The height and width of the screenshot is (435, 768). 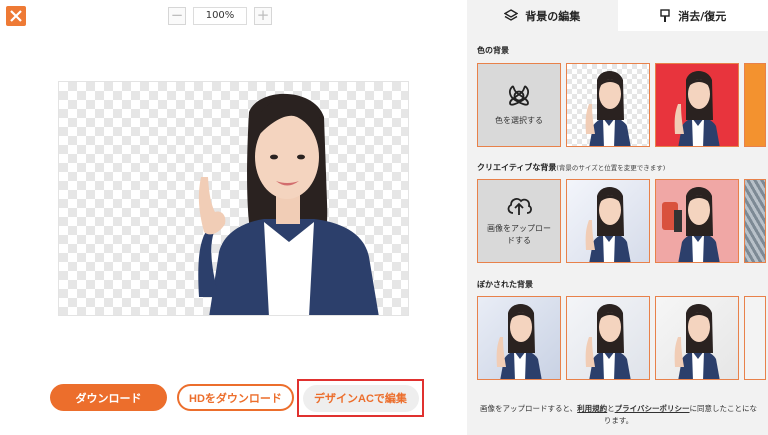 I want to click on cloud-upload-icon, so click(x=519, y=206).